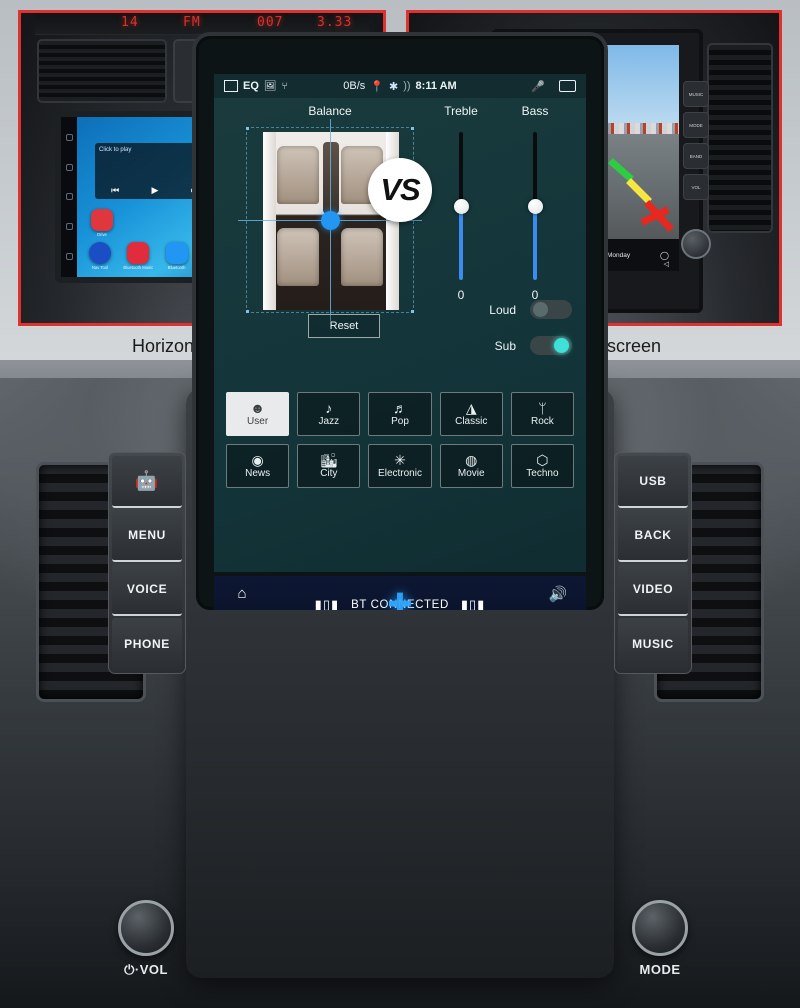 This screenshot has width=800, height=1008. I want to click on eq-preset-city: 🏙 City, so click(329, 466).